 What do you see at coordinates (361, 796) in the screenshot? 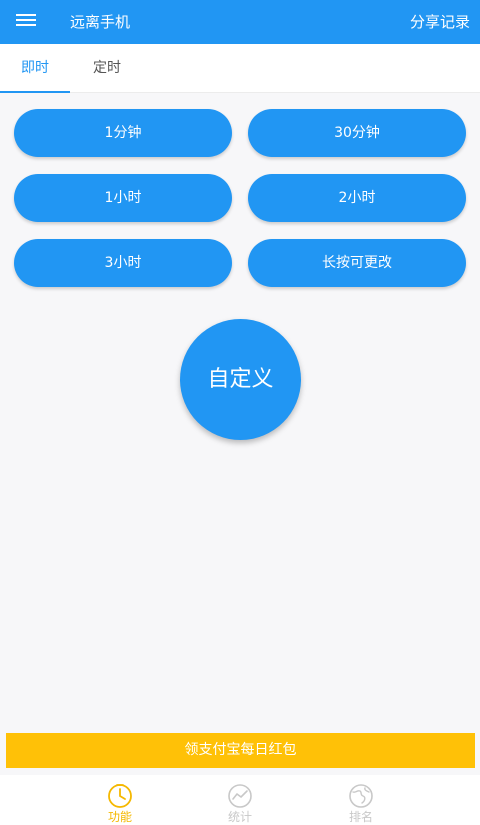
I see `globe-icon` at bounding box center [361, 796].